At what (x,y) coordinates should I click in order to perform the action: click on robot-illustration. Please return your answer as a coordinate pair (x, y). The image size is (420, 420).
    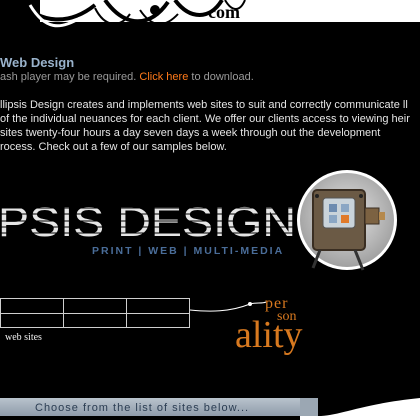
    Looking at the image, I should click on (350, 223).